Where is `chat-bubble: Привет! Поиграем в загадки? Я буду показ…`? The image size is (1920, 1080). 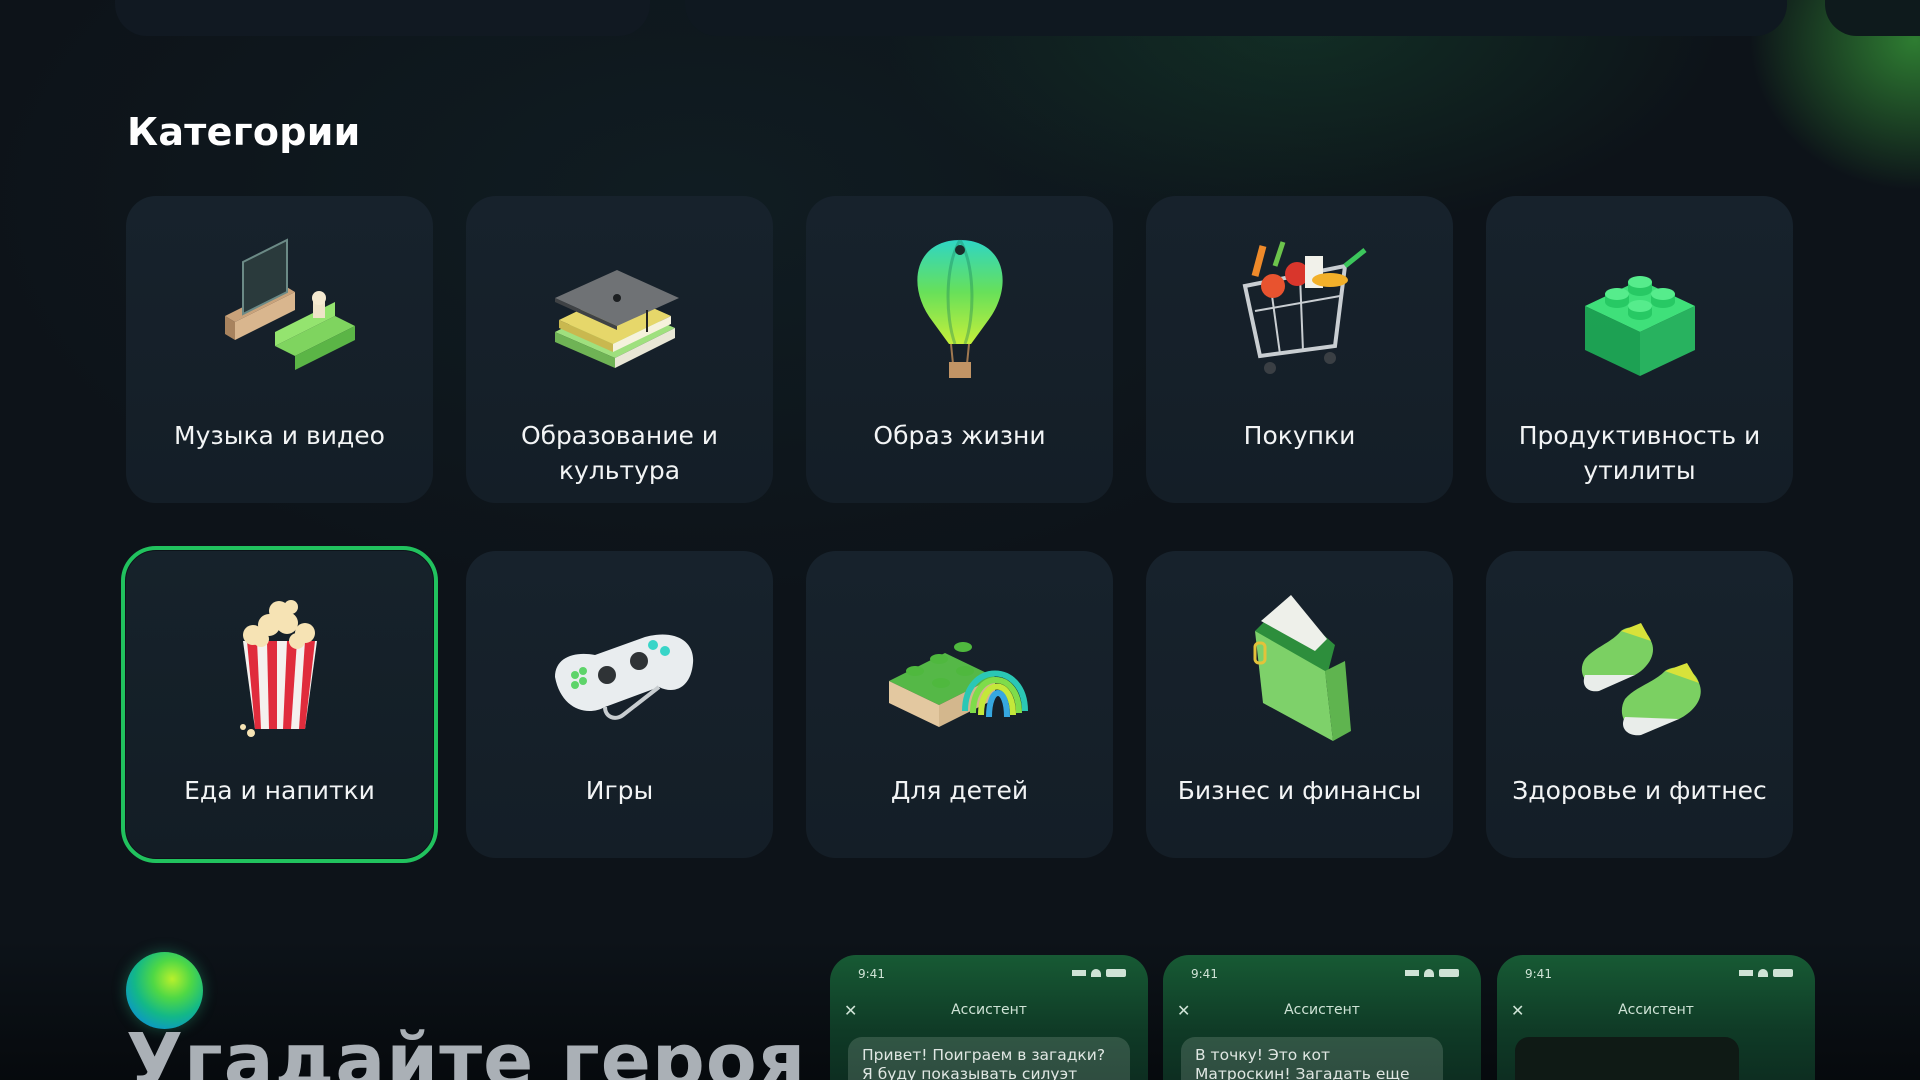 chat-bubble: Привет! Поиграем в загадки? Я буду показ… is located at coordinates (989, 1058).